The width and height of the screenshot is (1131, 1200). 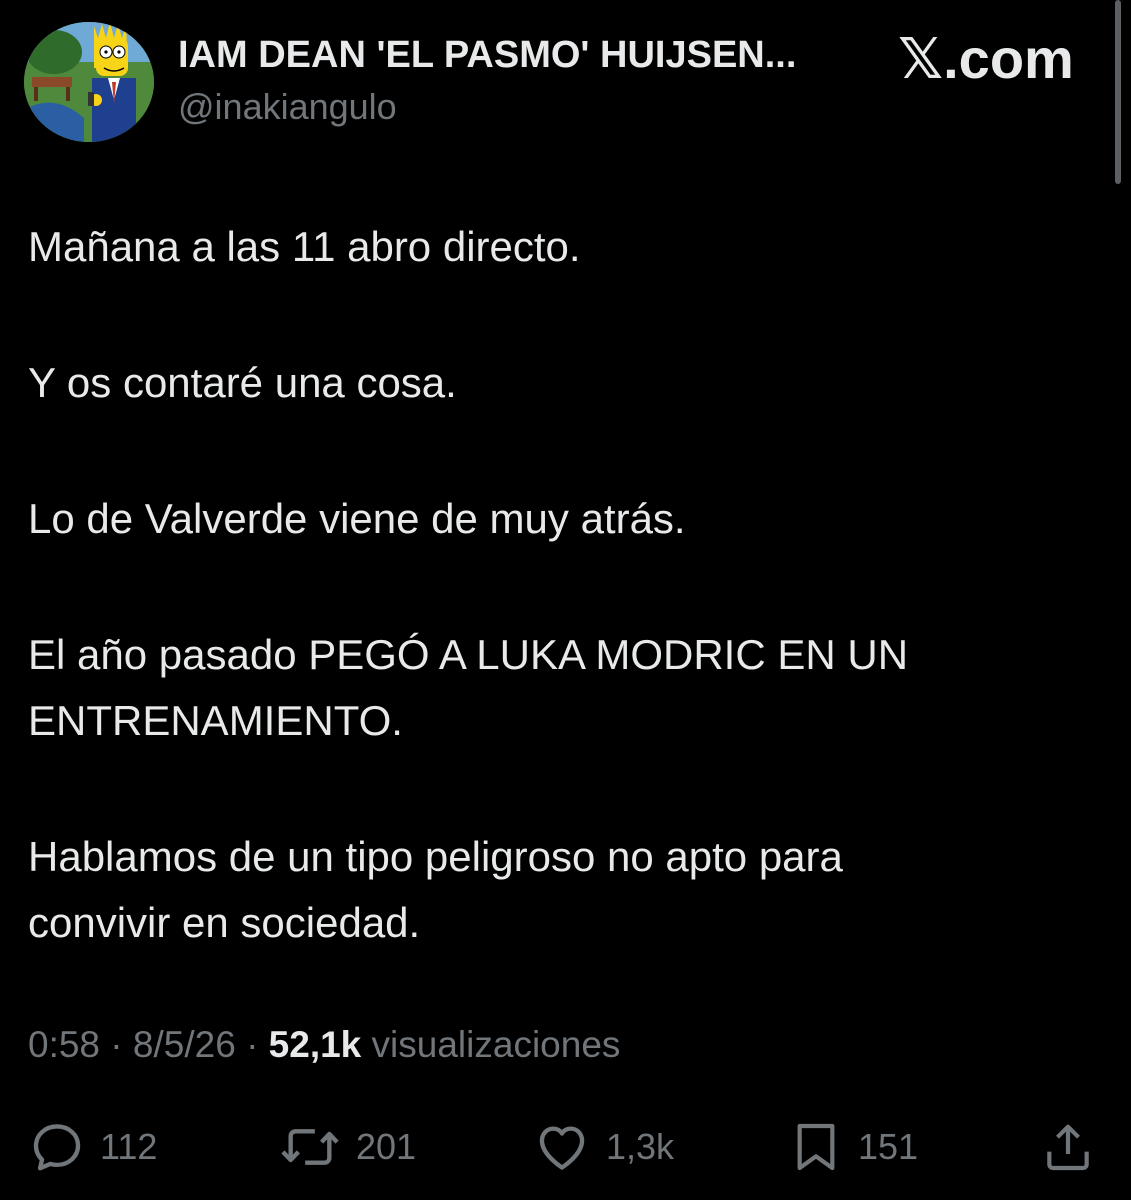 I want to click on scrollbar, so click(x=1118, y=92).